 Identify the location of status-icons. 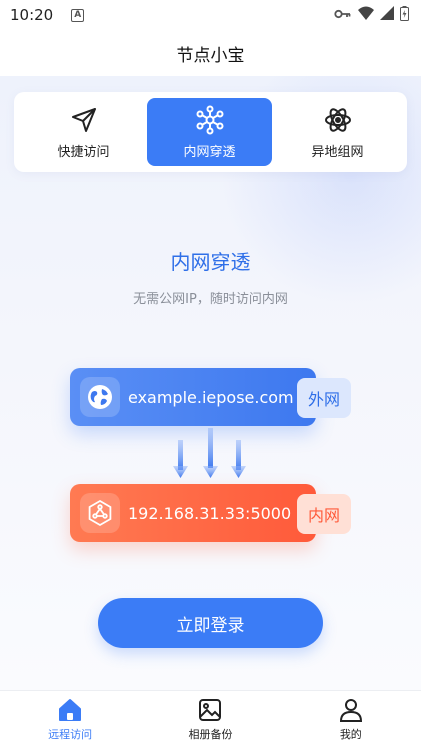
(371, 15).